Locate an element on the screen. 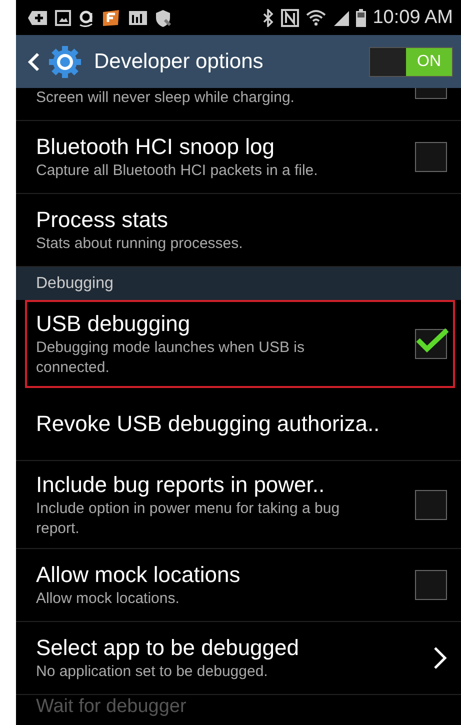 This screenshot has width=461, height=725. setting-row: Include bug reports in power.. Include option in power menu for taking a bug report. is located at coordinates (238, 505).